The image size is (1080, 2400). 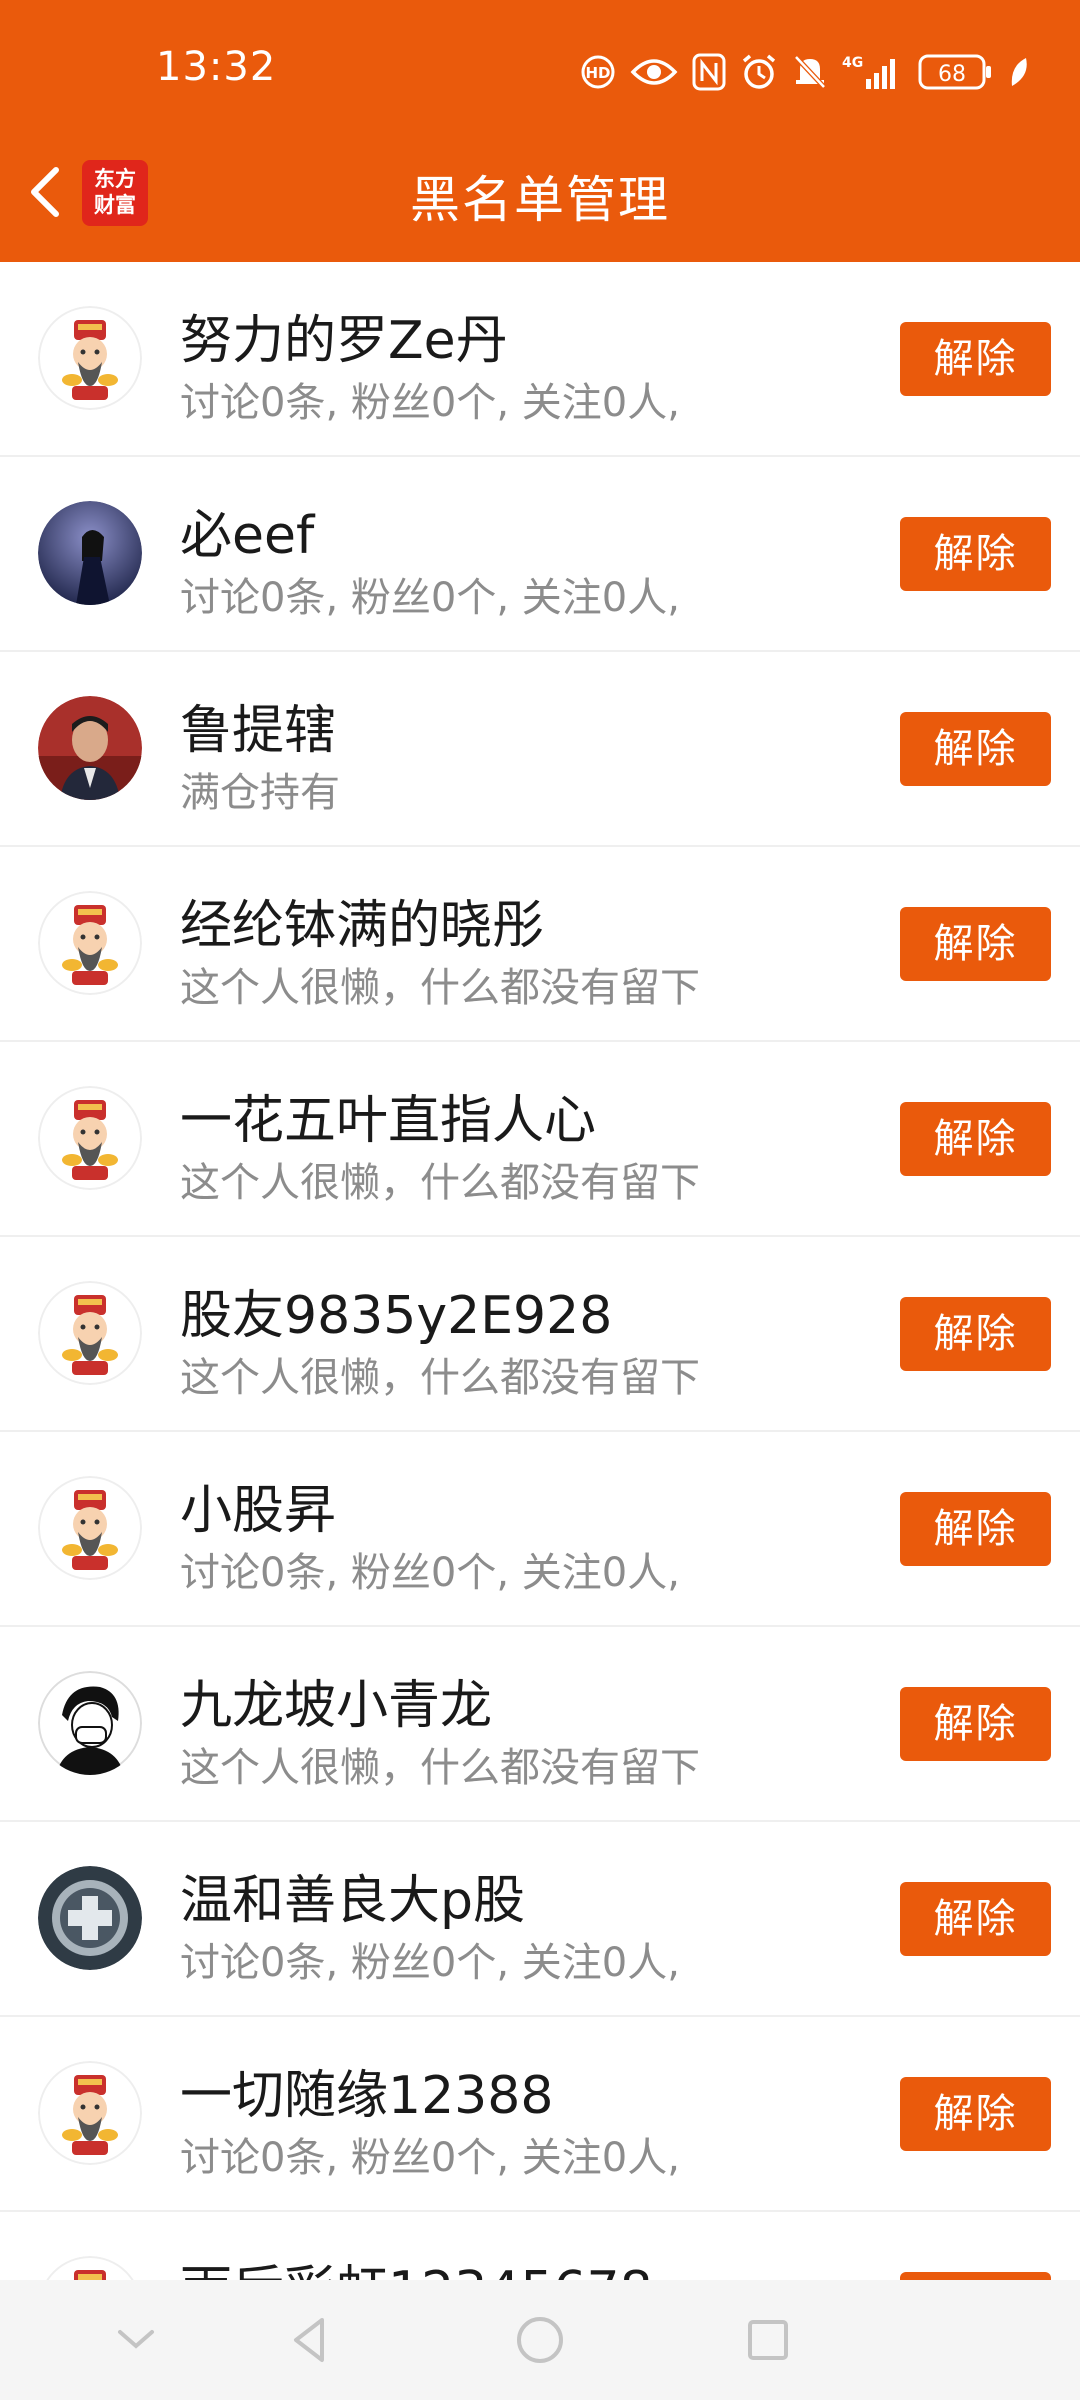 What do you see at coordinates (810, 72) in the screenshot?
I see `mute-icon` at bounding box center [810, 72].